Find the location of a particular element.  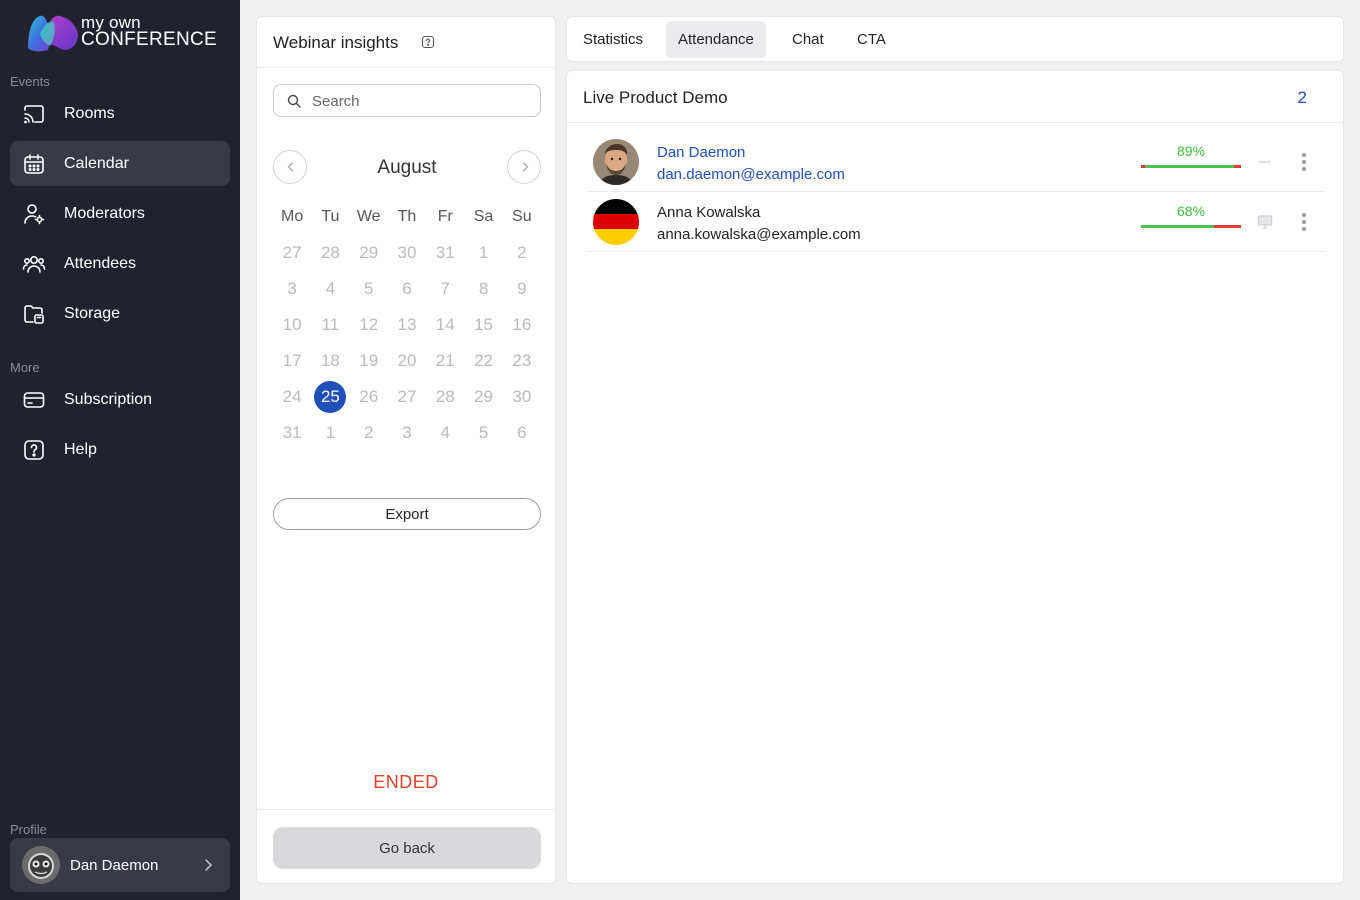

calendar-day: 12 is located at coordinates (369, 325).